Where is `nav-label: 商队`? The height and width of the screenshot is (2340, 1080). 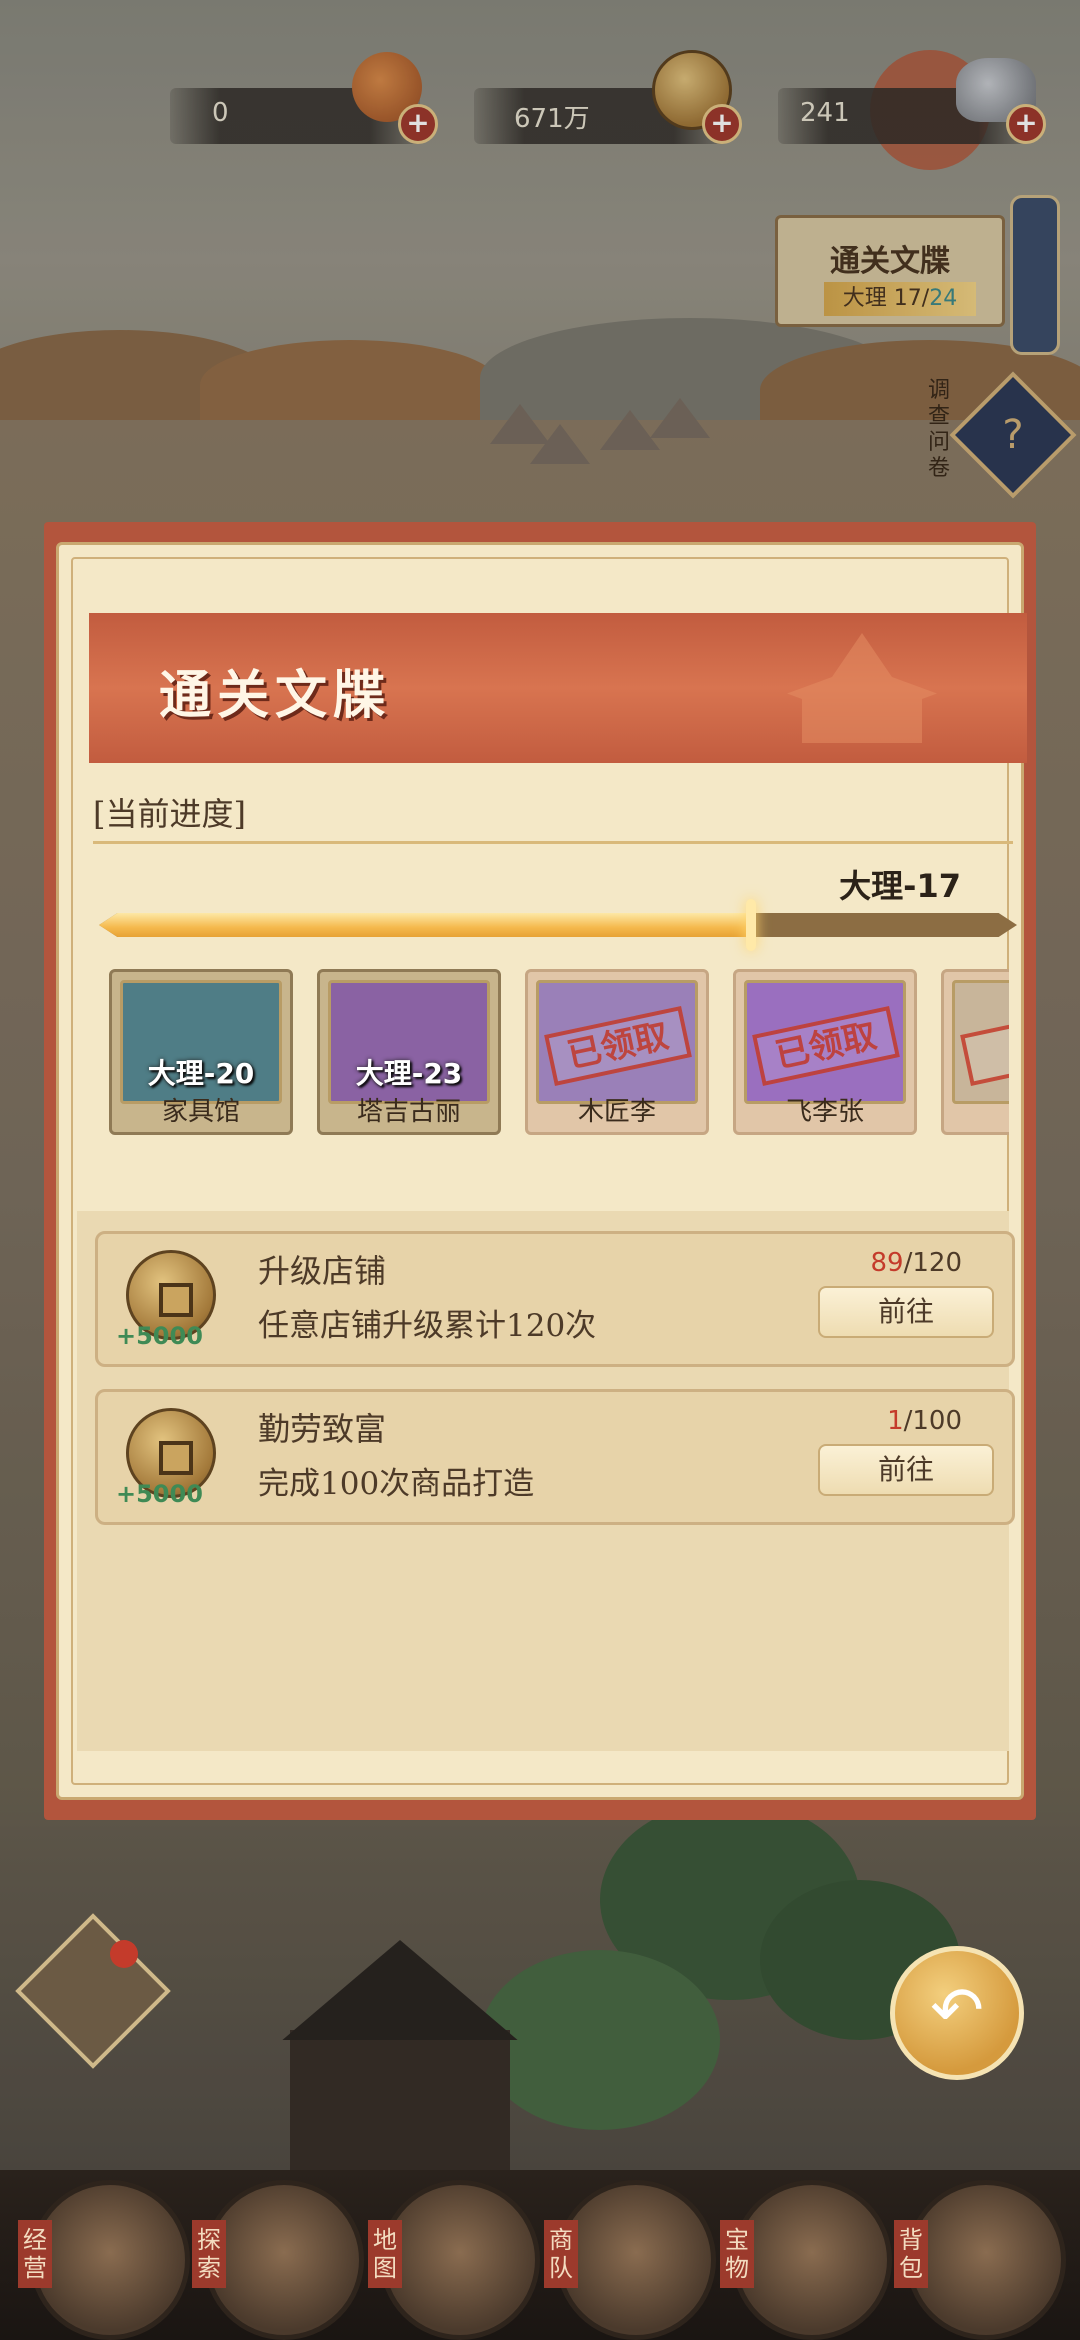
nav-label: 商队 is located at coordinates (561, 2254).